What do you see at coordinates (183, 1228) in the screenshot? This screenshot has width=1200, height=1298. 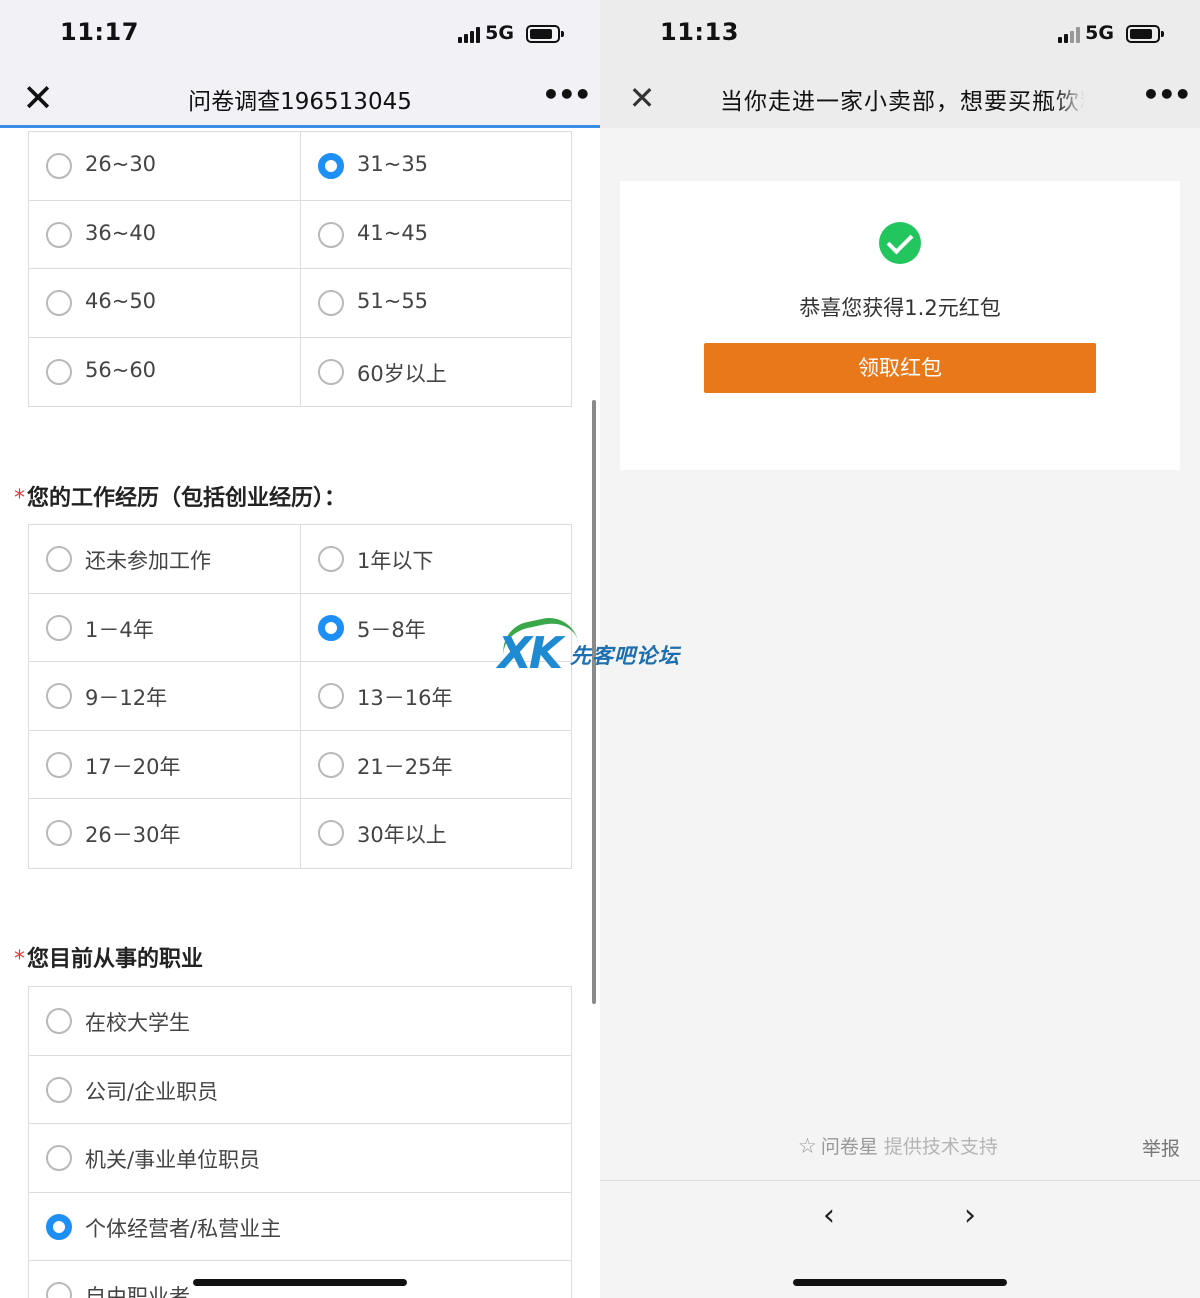 I see `option-label: 个体经营者/私营业主` at bounding box center [183, 1228].